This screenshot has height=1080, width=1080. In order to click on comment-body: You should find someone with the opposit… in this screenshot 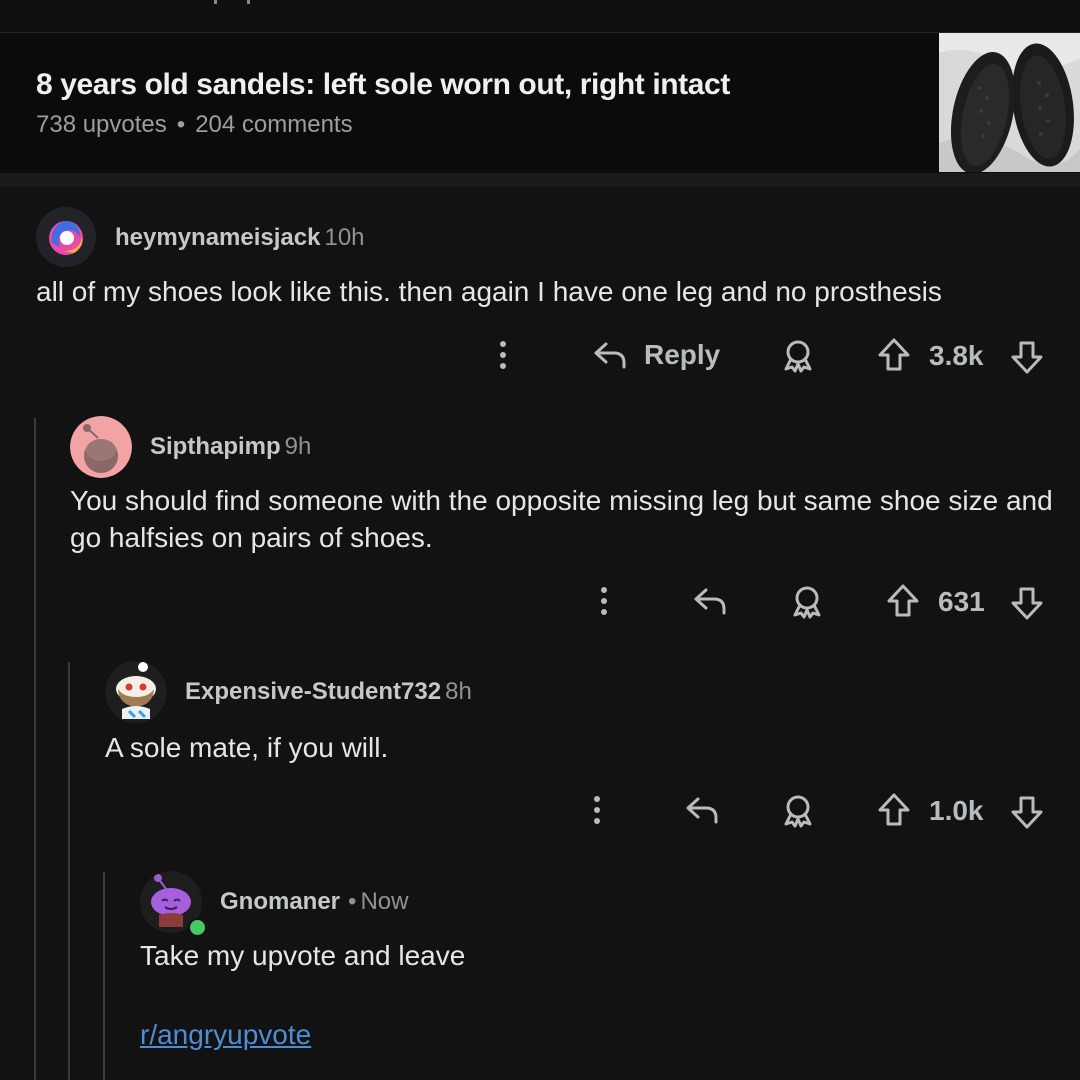, I will do `click(561, 519)`.